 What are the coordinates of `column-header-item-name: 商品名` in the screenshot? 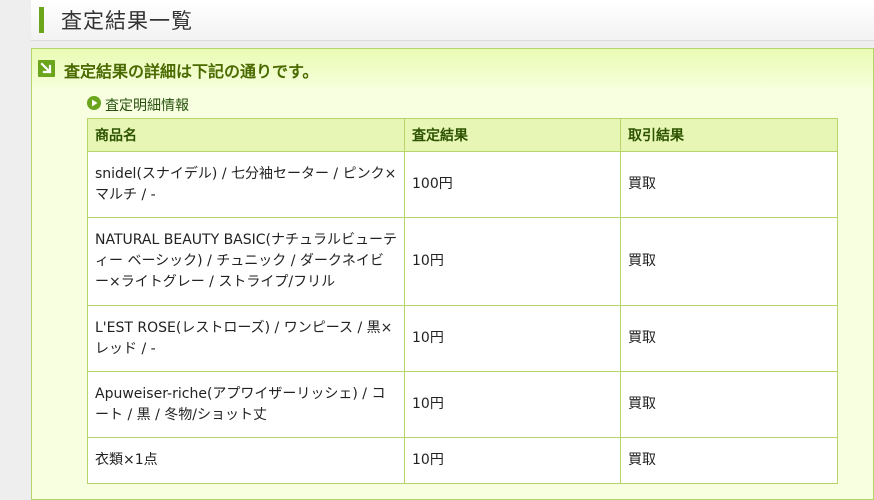 It's located at (246, 135).